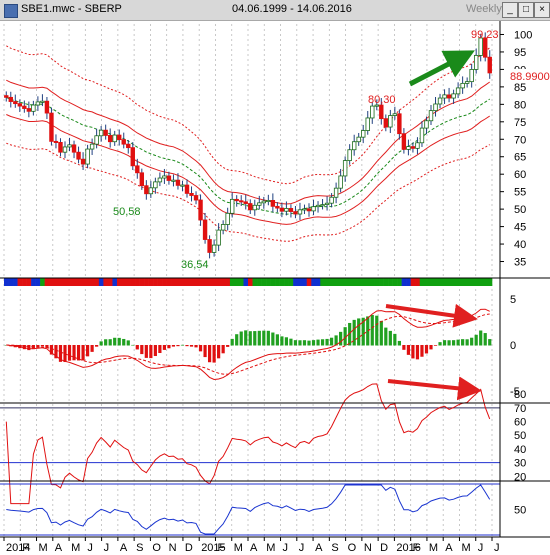 This screenshot has height=555, width=550. What do you see at coordinates (542, 10) in the screenshot?
I see `close-button: ×` at bounding box center [542, 10].